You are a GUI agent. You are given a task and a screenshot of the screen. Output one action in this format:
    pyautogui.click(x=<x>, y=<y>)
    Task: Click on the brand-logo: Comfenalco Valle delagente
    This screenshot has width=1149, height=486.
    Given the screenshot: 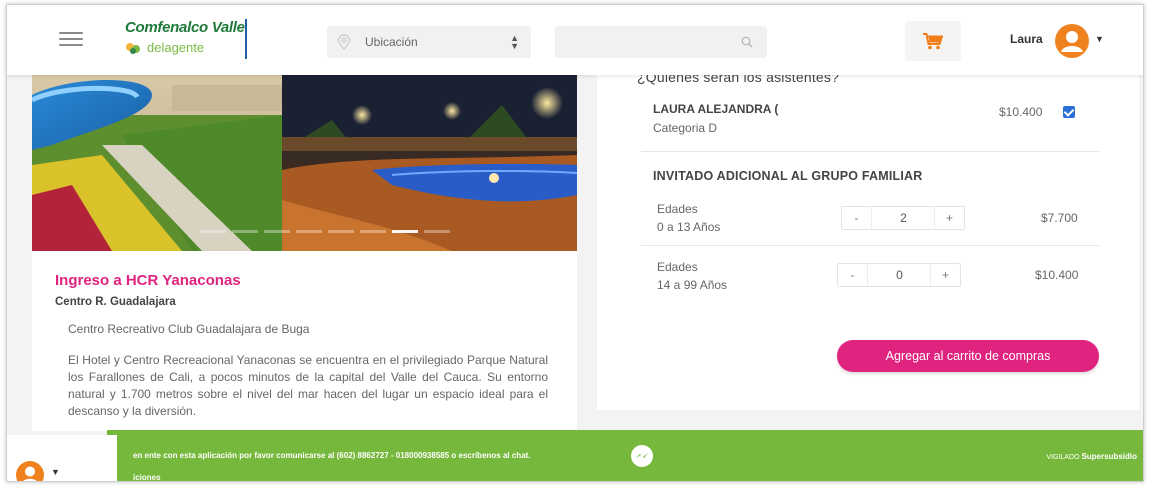 What is the action you would take?
    pyautogui.click(x=188, y=40)
    